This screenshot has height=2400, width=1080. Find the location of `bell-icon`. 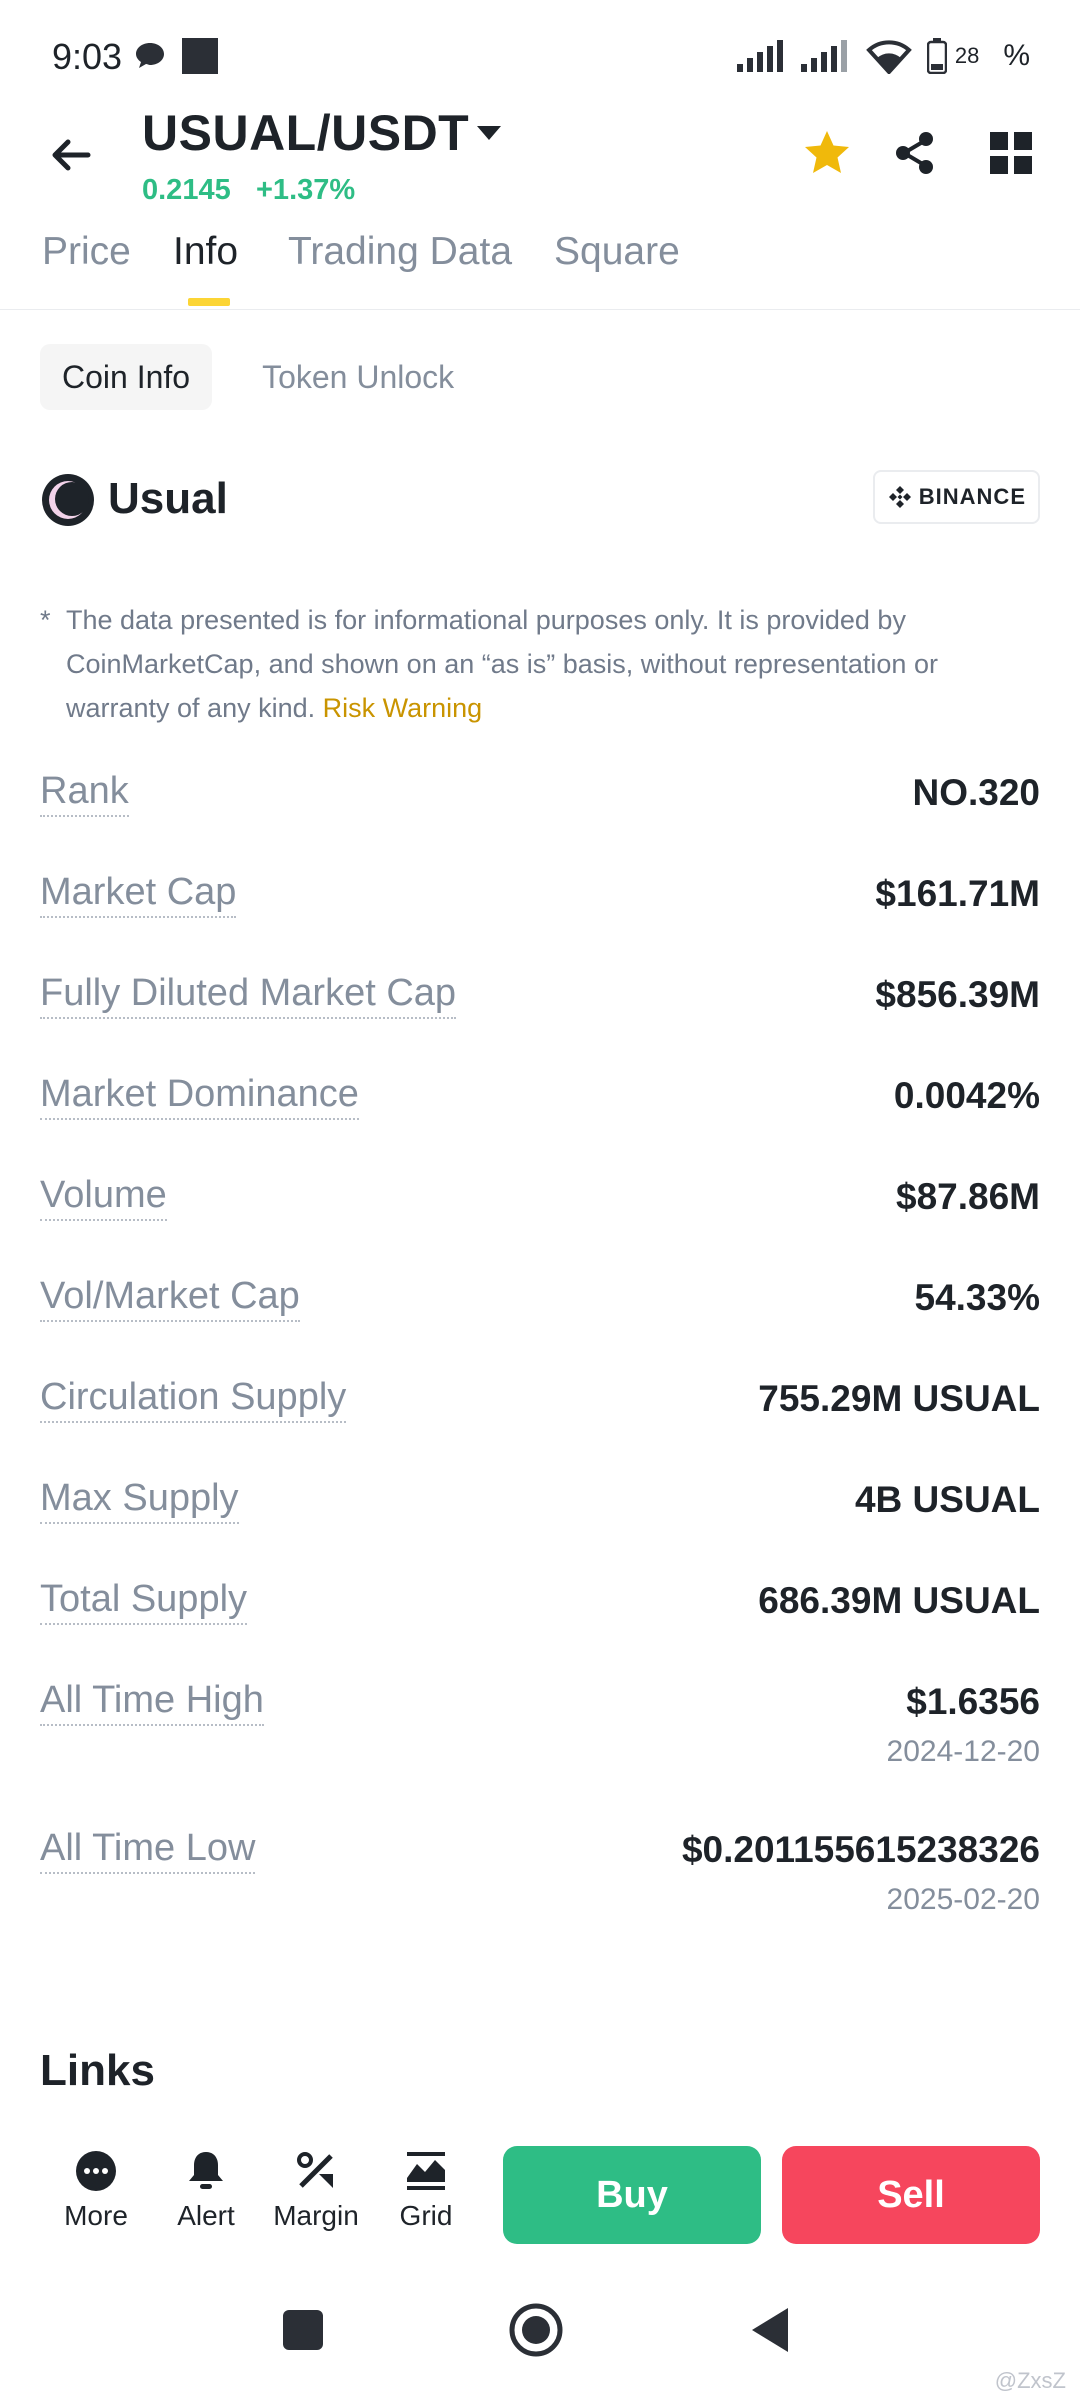

bell-icon is located at coordinates (206, 2170).